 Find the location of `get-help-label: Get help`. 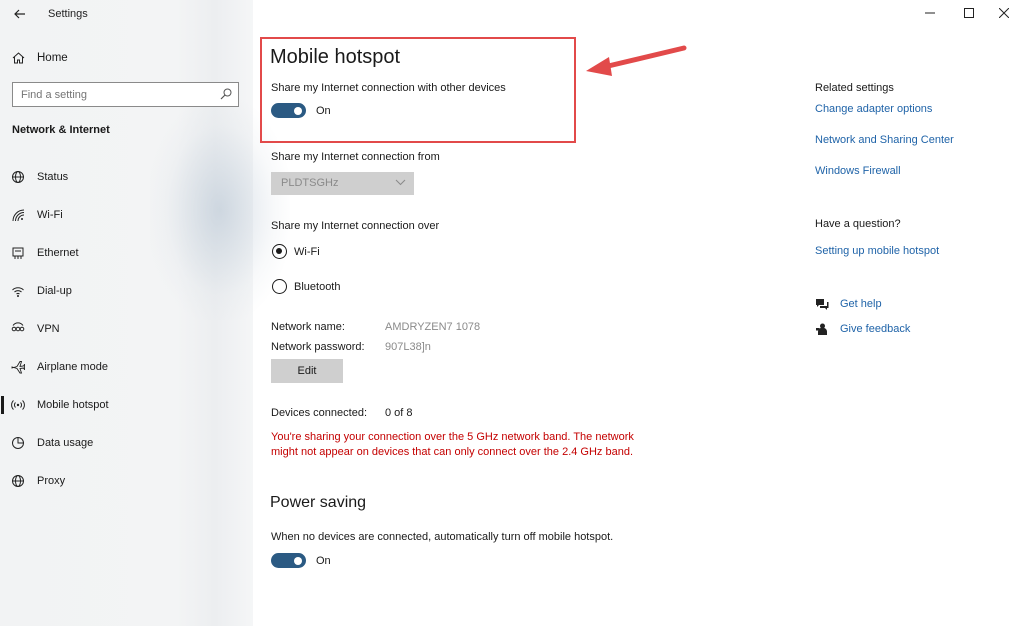

get-help-label: Get help is located at coordinates (861, 304).